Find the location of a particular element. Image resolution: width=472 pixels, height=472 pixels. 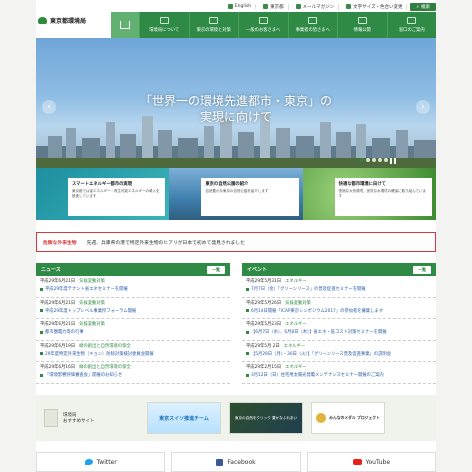

event-link: 7月7日（金）「グリーンリース」の普及促進セミナーを開催 is located at coordinates (339, 289).